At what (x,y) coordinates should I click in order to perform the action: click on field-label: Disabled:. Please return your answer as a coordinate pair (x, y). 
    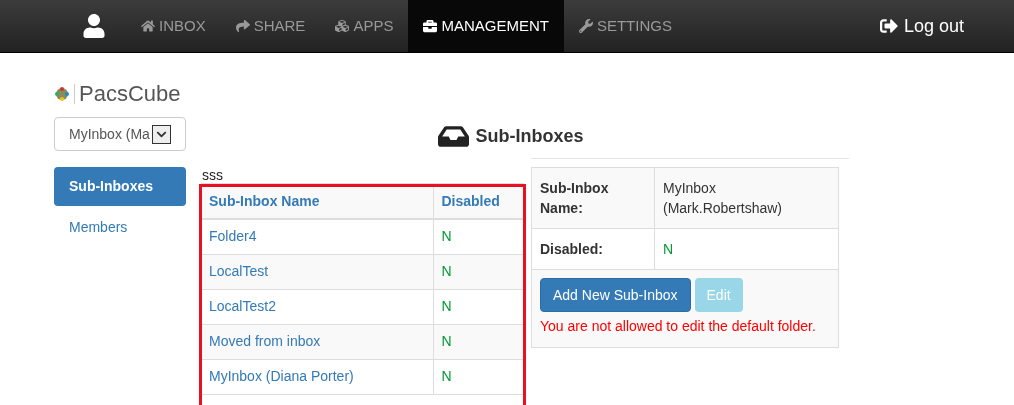
    Looking at the image, I should click on (593, 249).